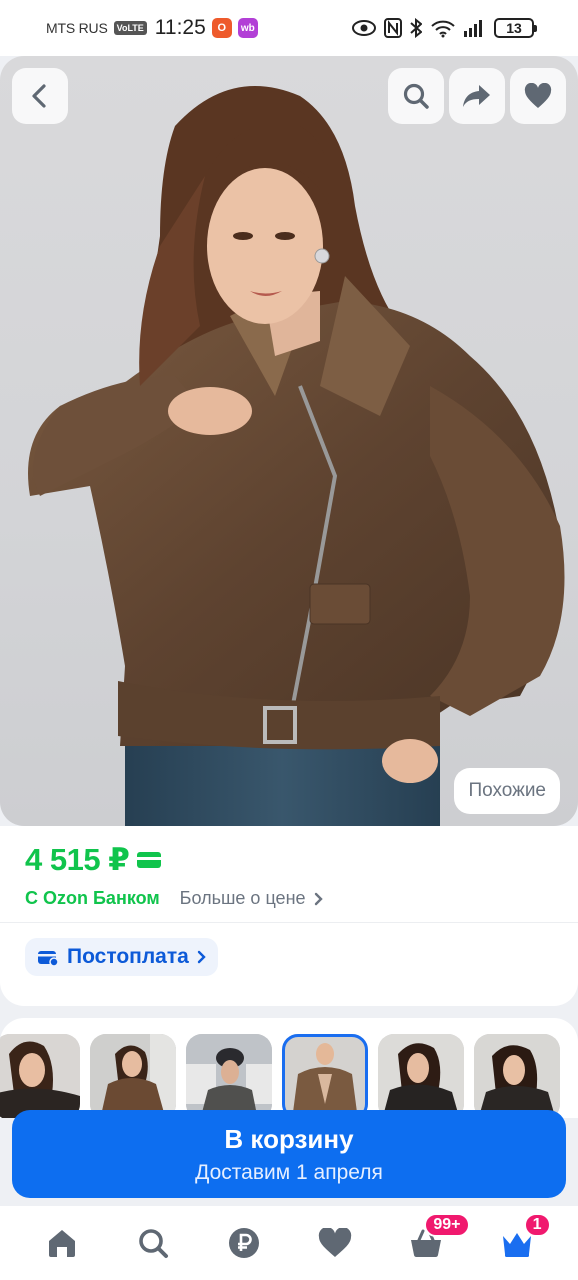 This screenshot has height=1280, width=578. Describe the element at coordinates (416, 28) in the screenshot. I see `bluetooth-icon` at that location.